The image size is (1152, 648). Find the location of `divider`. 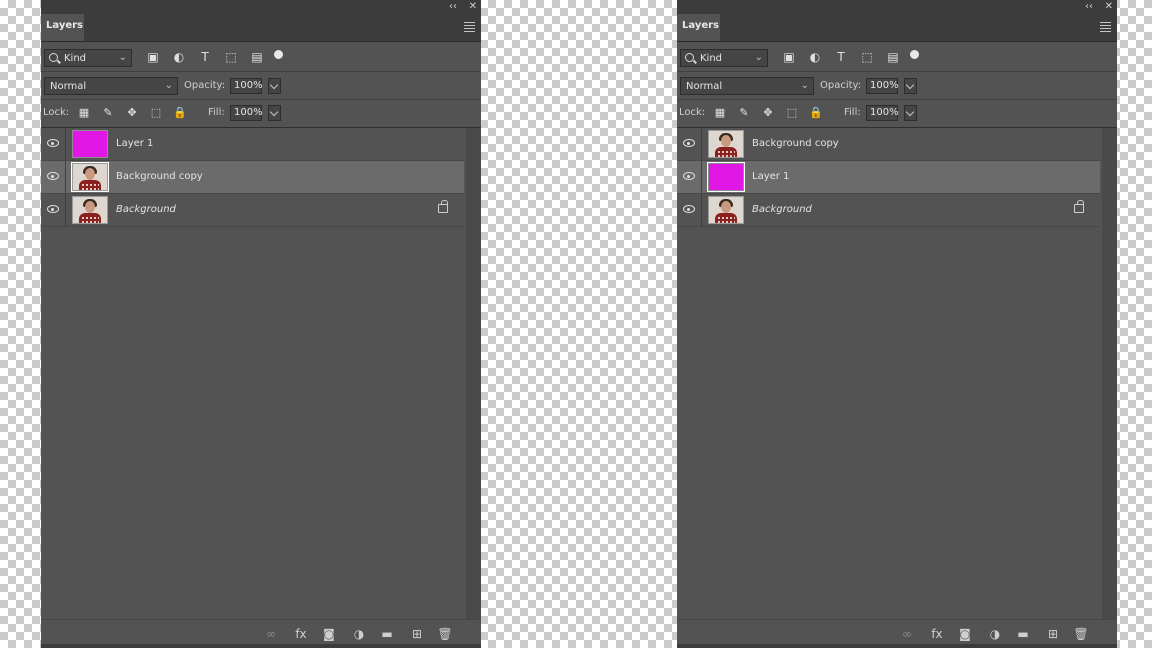

divider is located at coordinates (701, 144).